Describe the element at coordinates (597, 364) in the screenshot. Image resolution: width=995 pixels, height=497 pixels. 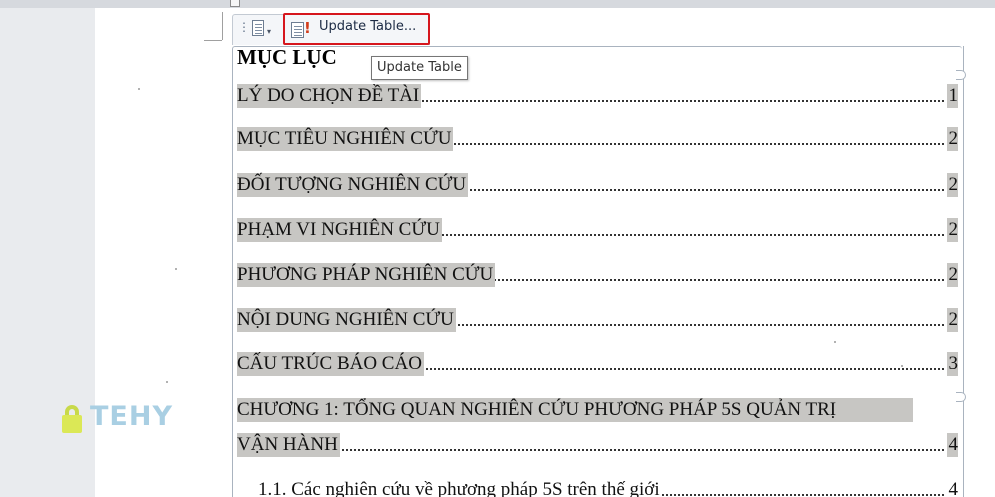
I see `toc-entry: CẤU TRÚC BÁO CÁO 3` at that location.